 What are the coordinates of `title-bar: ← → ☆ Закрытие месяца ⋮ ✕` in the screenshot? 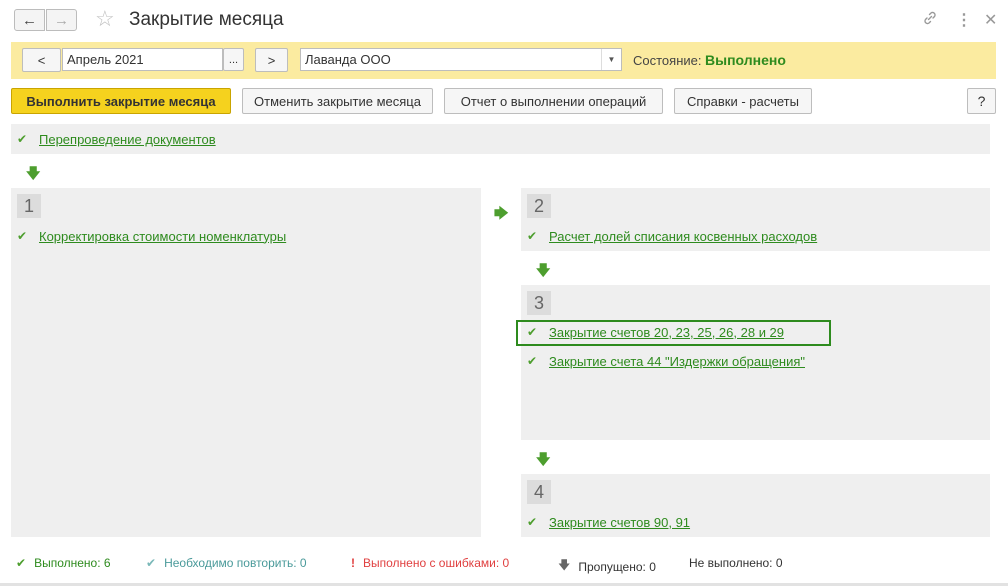 It's located at (504, 20).